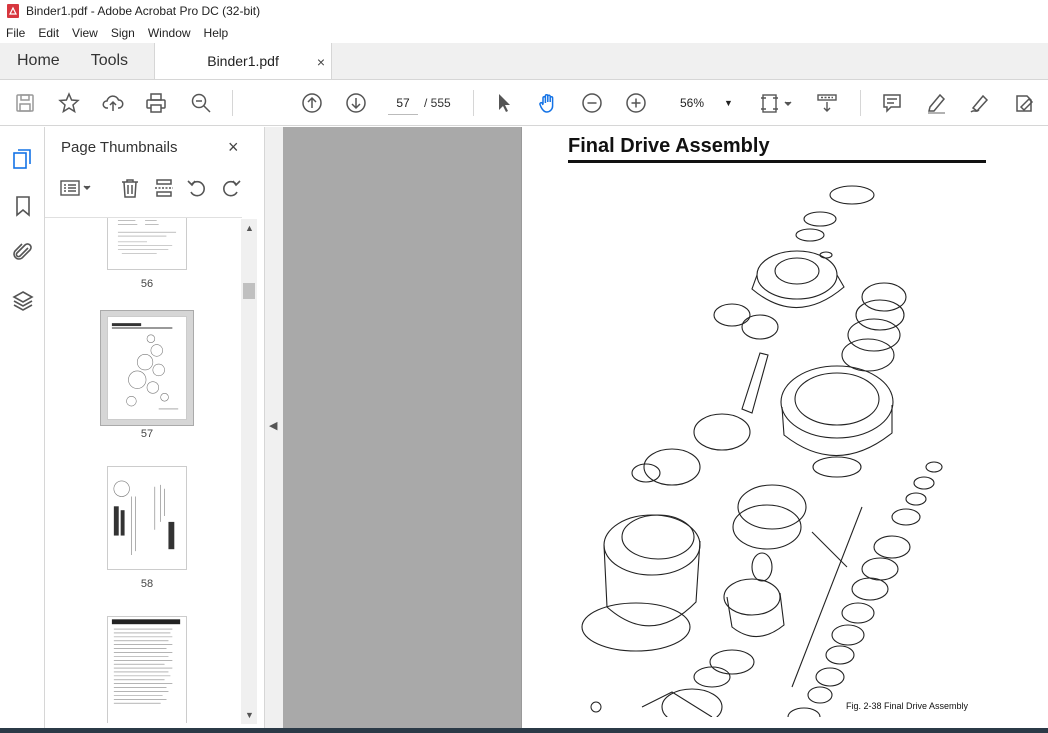 This screenshot has height=733, width=1048. I want to click on taskbar, so click(524, 730).